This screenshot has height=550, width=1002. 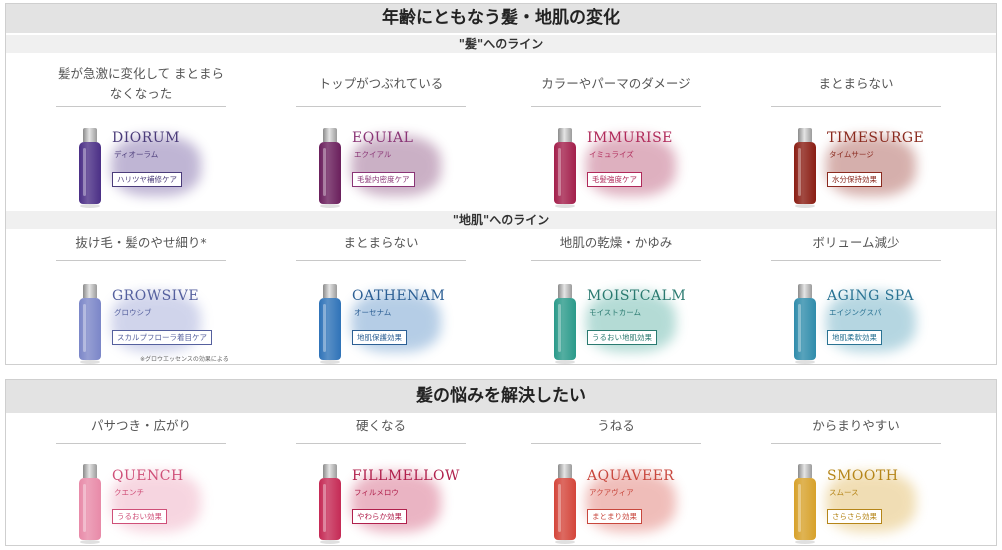 What do you see at coordinates (381, 430) in the screenshot?
I see `concern-label: 硬くなる` at bounding box center [381, 430].